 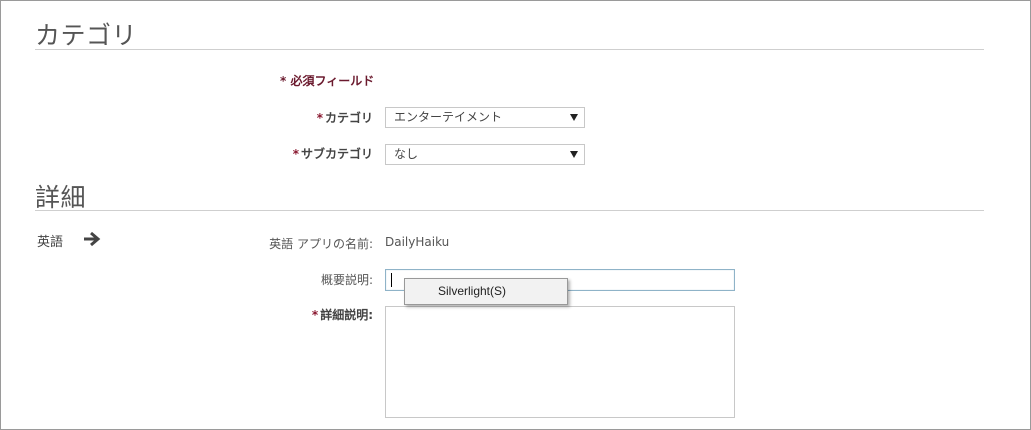 What do you see at coordinates (448, 117) in the screenshot?
I see `category-select-value: エンターテイメント` at bounding box center [448, 117].